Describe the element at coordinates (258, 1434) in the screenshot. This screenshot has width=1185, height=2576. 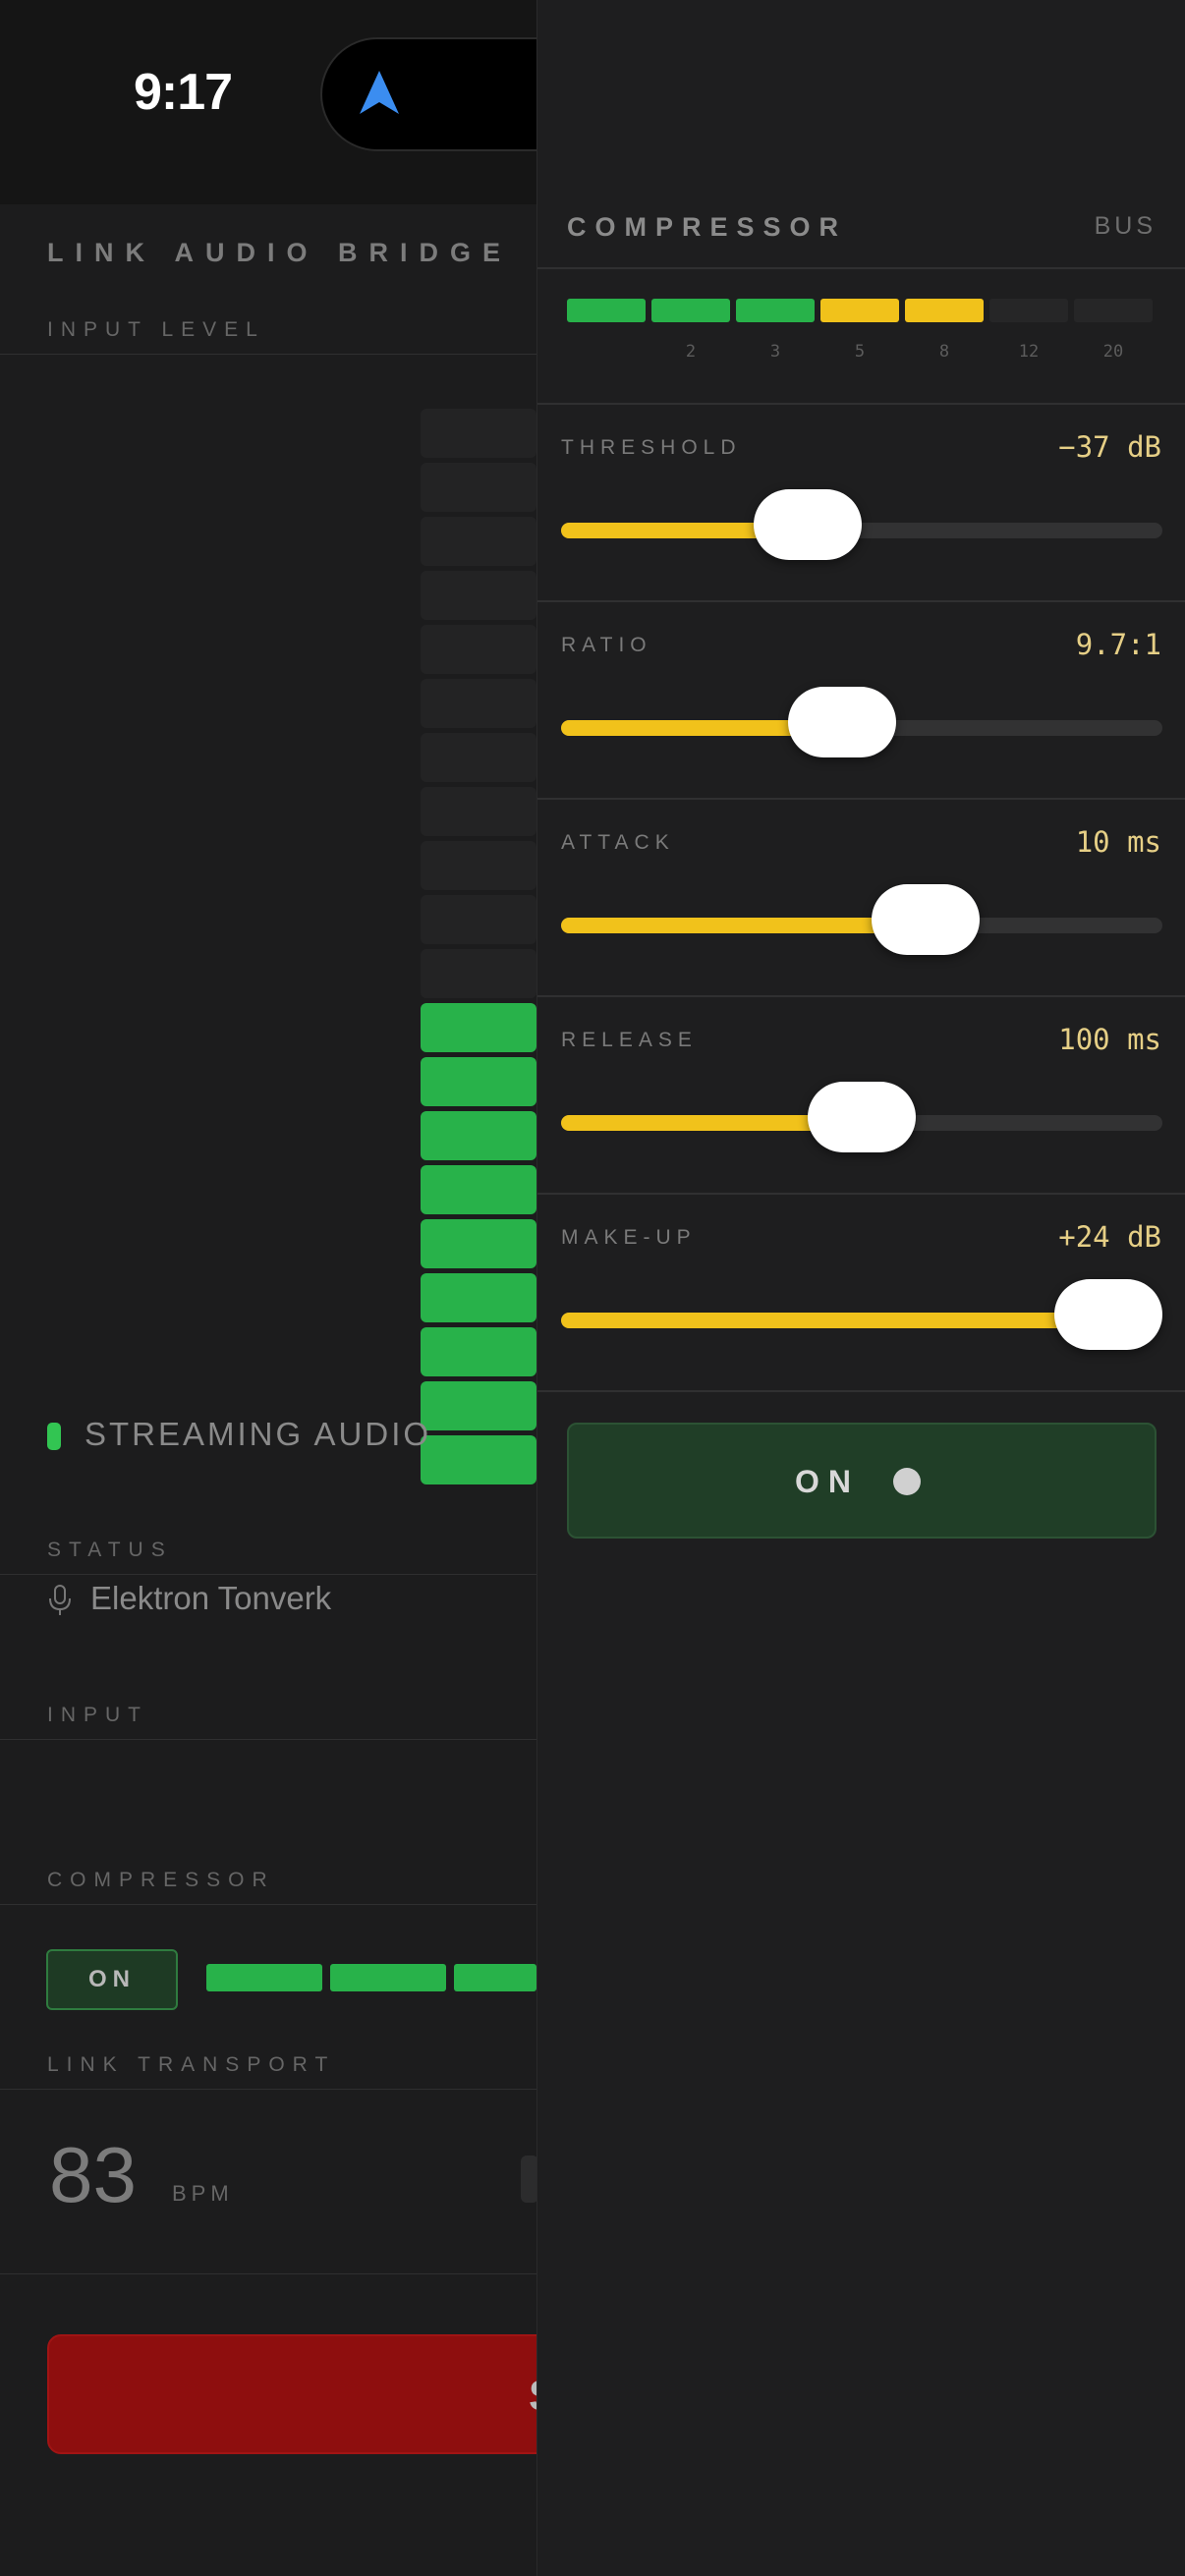
I see `status-text: STREAMING AUDIO` at that location.